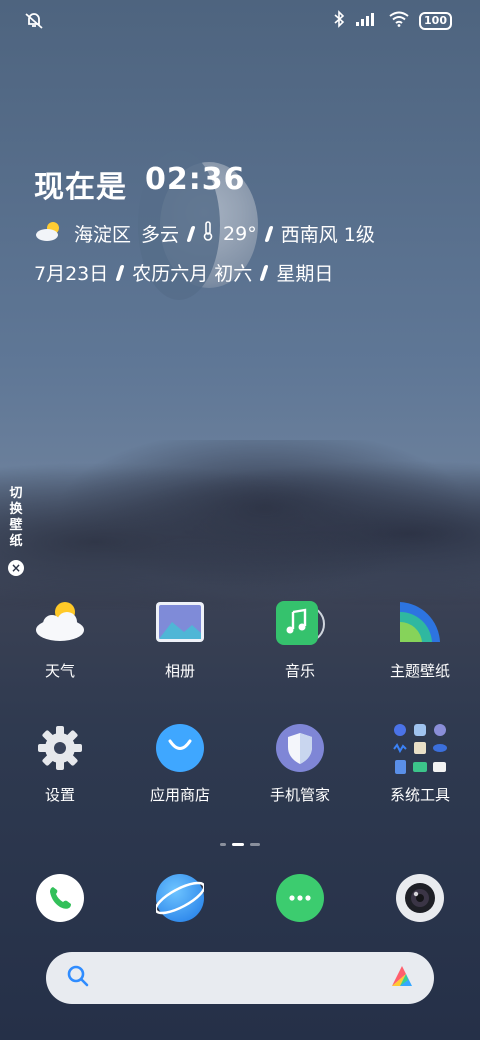  Describe the element at coordinates (420, 748) in the screenshot. I see `tools-folder-icon` at that location.